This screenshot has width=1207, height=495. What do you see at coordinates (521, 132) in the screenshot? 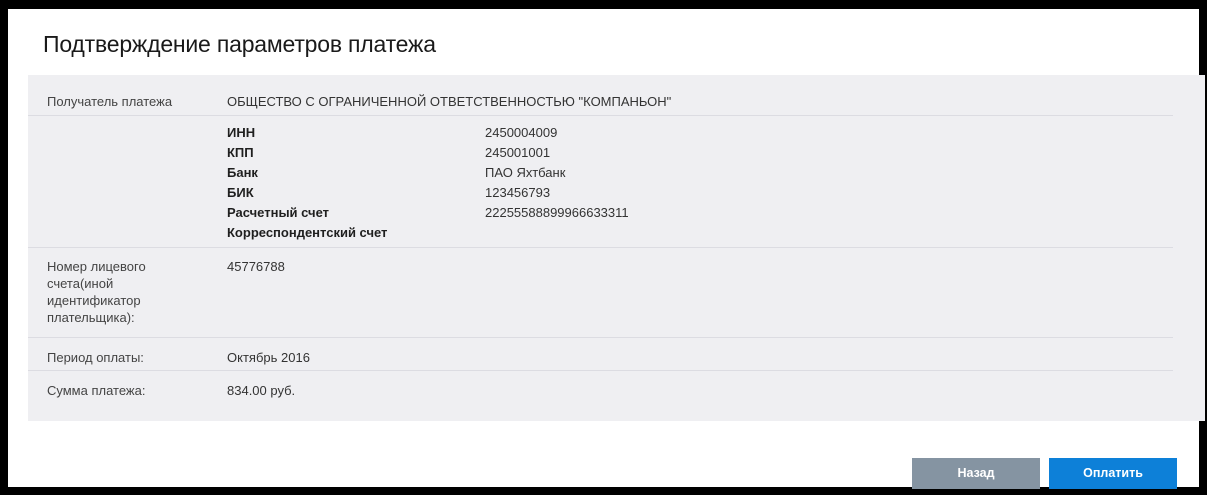
I see `inn-value: 2450004009` at bounding box center [521, 132].